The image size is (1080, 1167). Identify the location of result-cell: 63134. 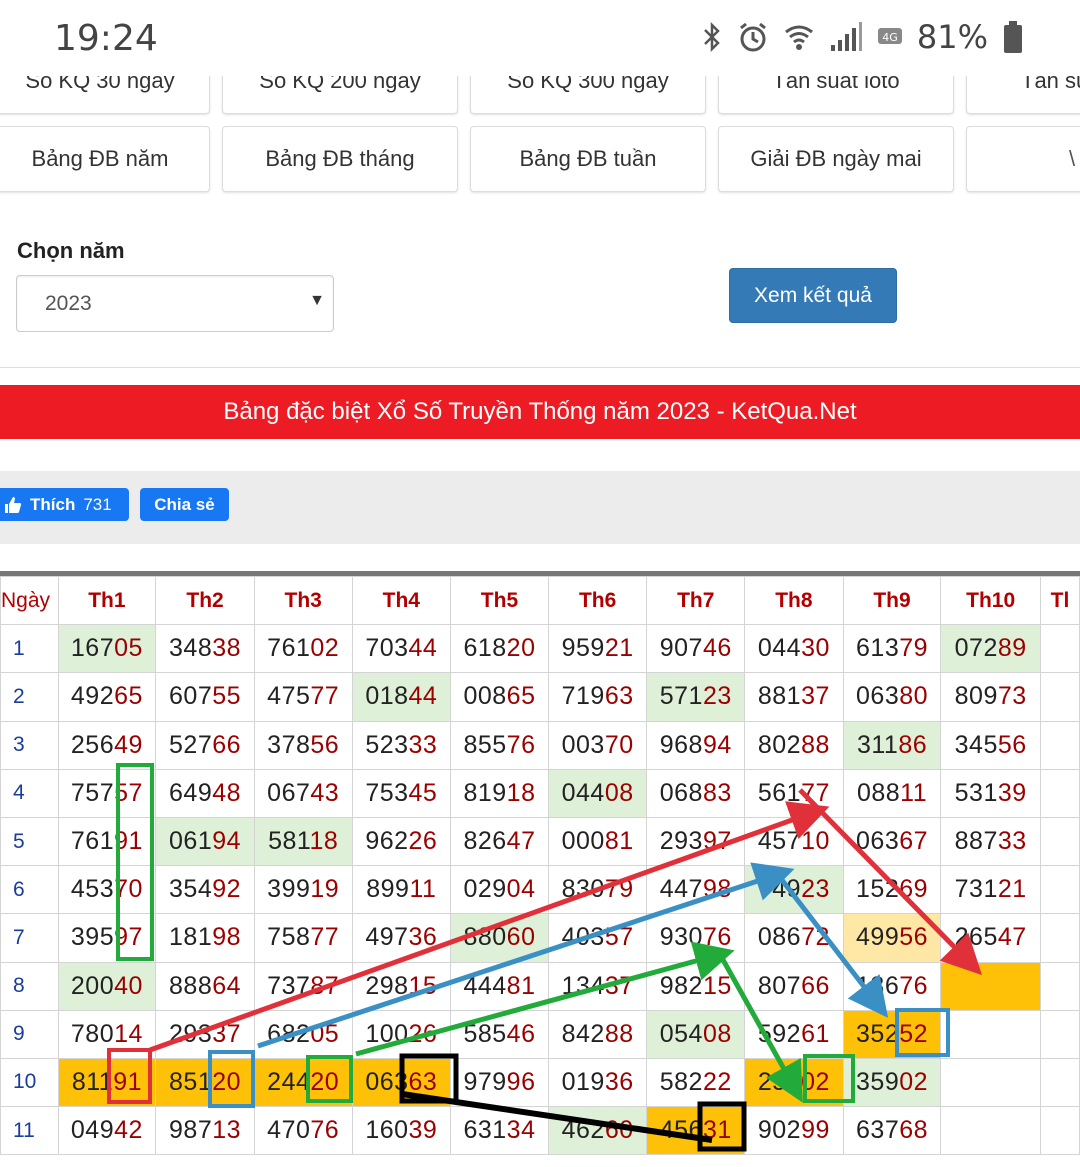
(499, 1131).